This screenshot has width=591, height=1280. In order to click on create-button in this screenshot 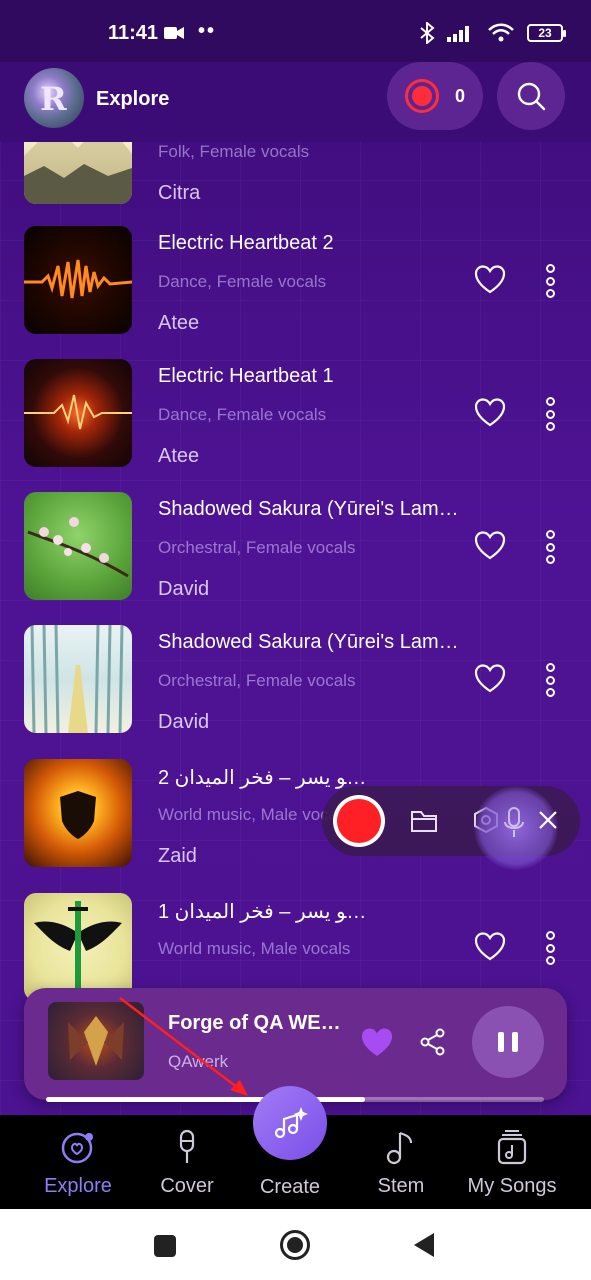, I will do `click(290, 1123)`.